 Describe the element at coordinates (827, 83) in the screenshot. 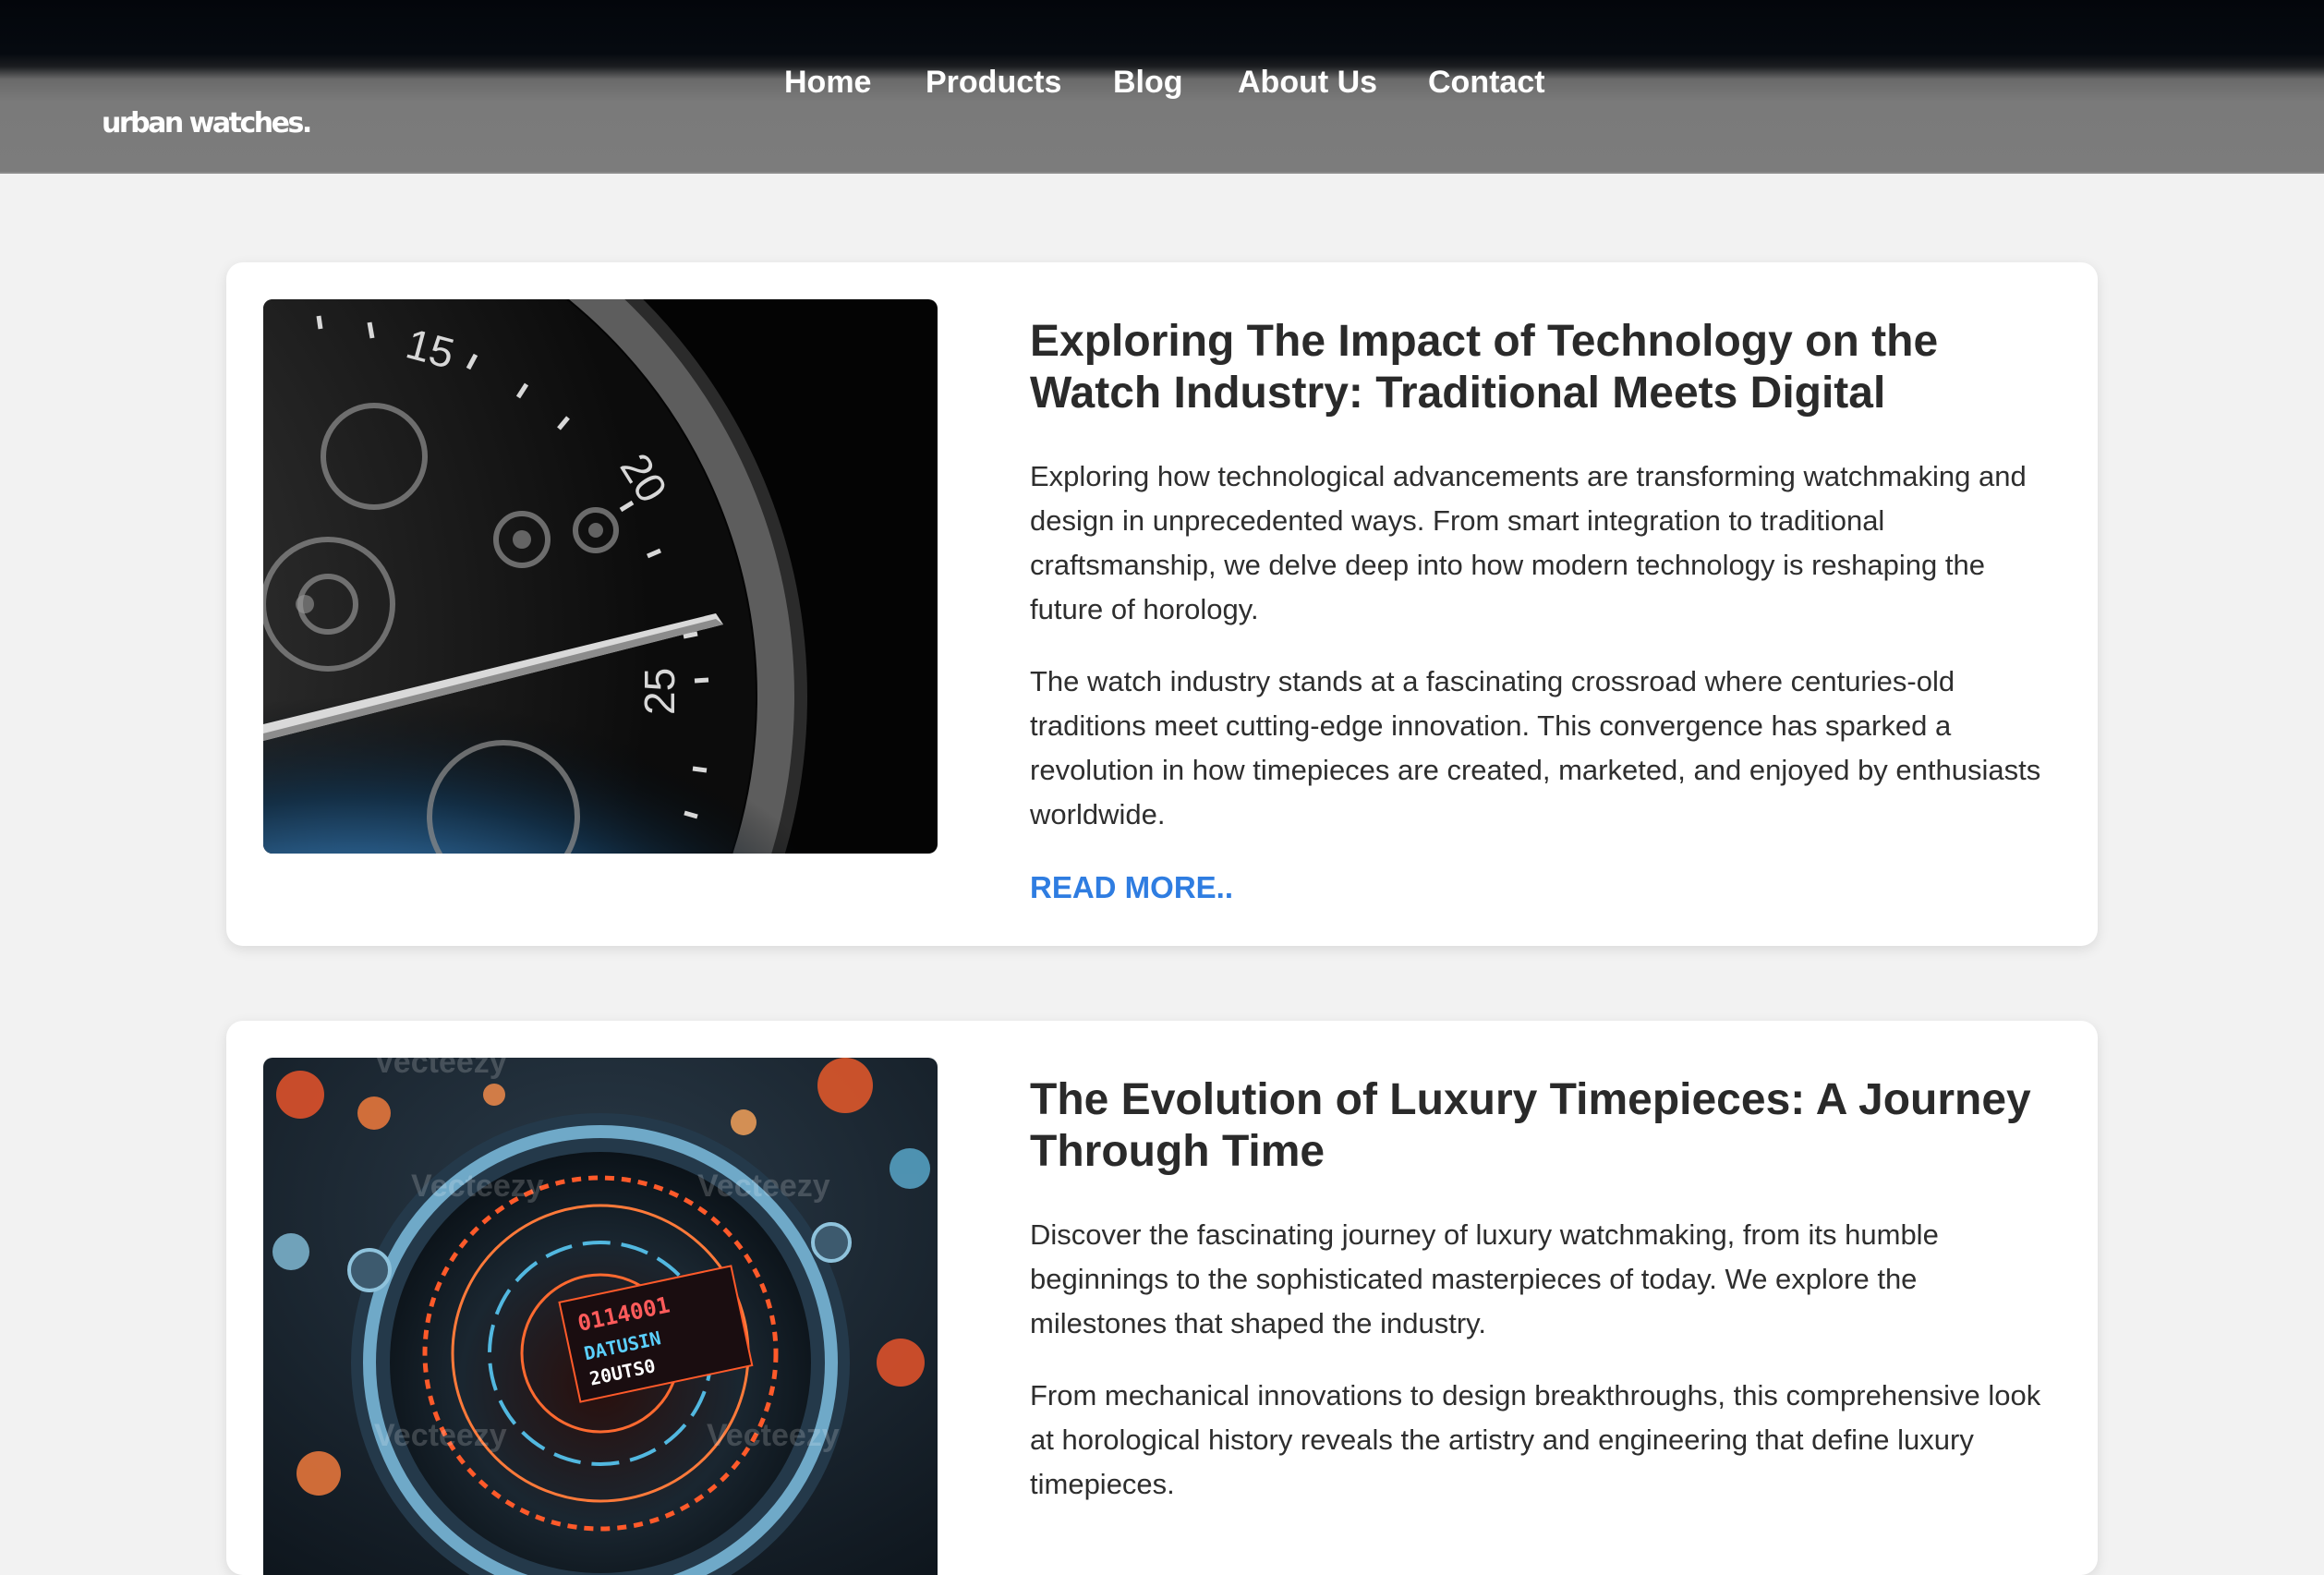

I see `nav-home: Home` at that location.